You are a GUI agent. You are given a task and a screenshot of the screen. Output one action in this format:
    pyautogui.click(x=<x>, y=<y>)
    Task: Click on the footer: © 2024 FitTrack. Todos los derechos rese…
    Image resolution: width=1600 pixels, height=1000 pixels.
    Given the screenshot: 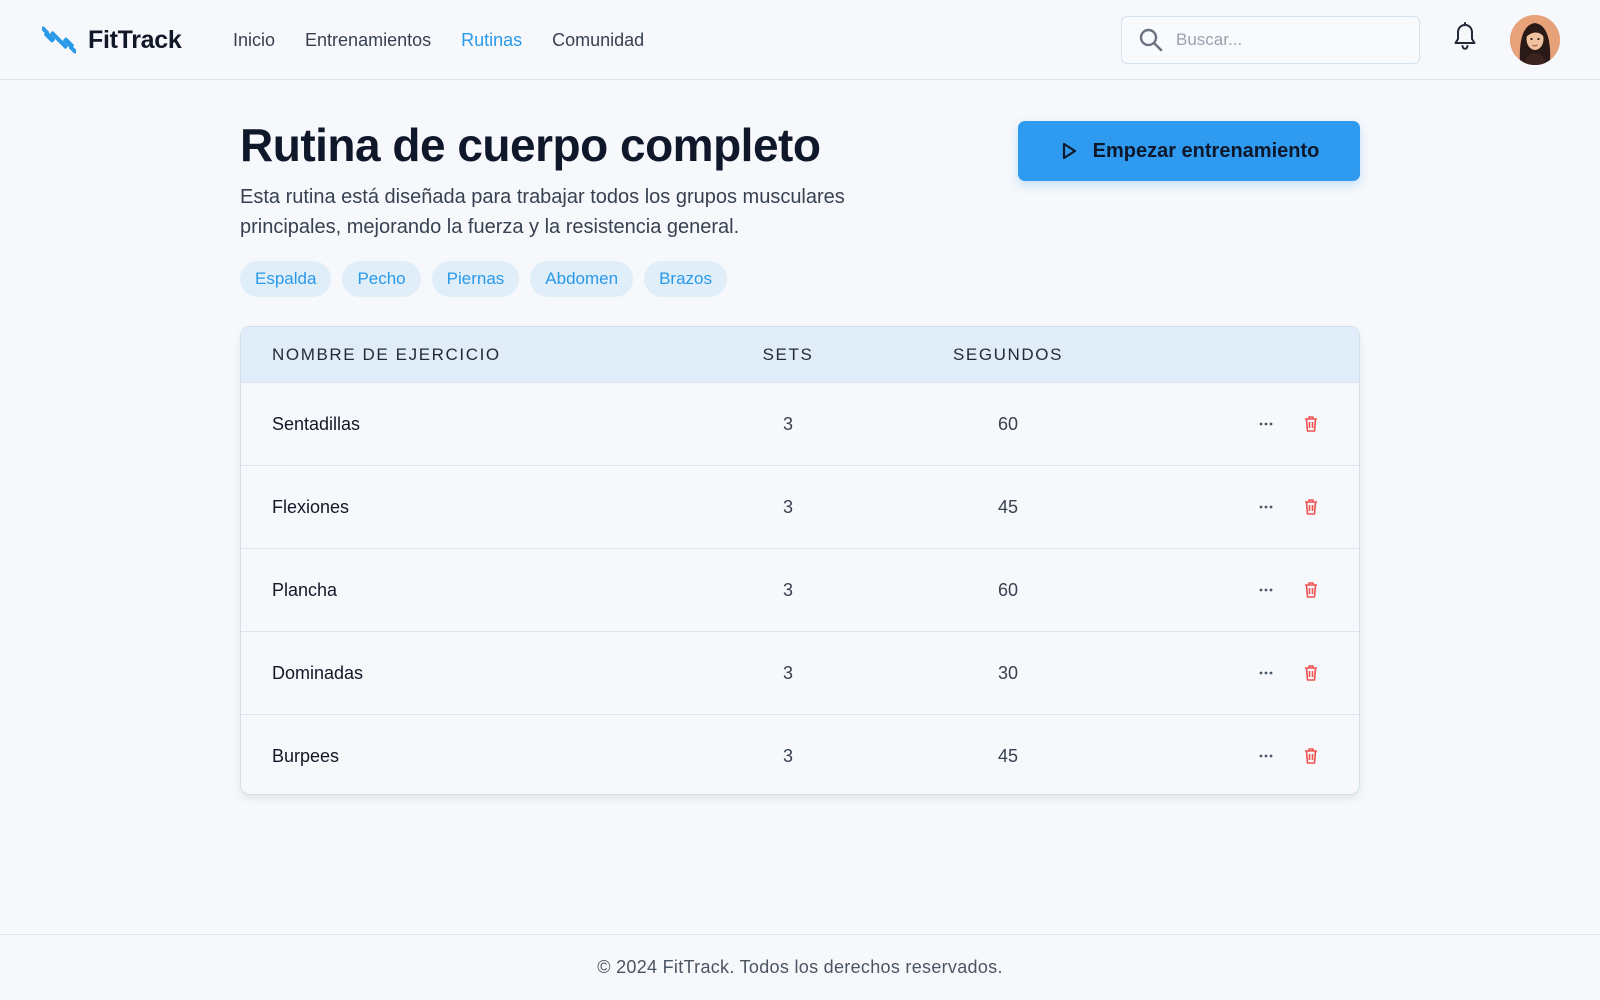 What is the action you would take?
    pyautogui.click(x=800, y=967)
    